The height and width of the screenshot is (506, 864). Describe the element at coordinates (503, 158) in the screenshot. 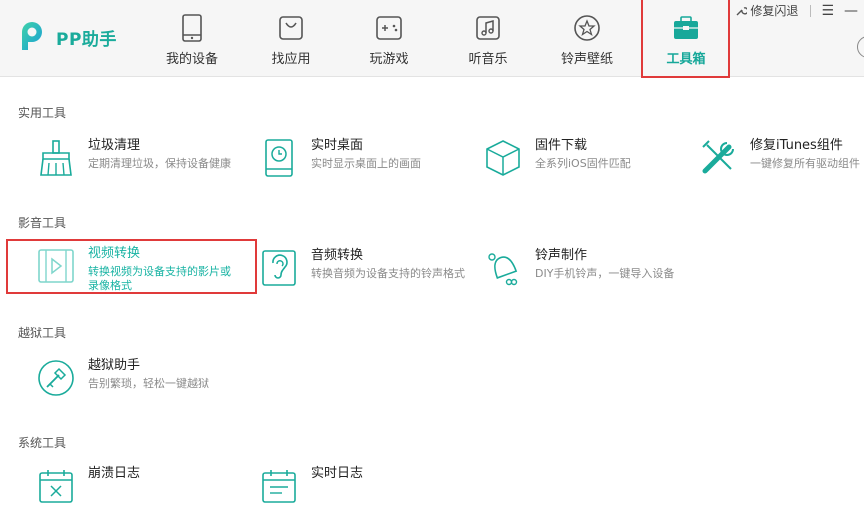

I see `cube-icon` at that location.